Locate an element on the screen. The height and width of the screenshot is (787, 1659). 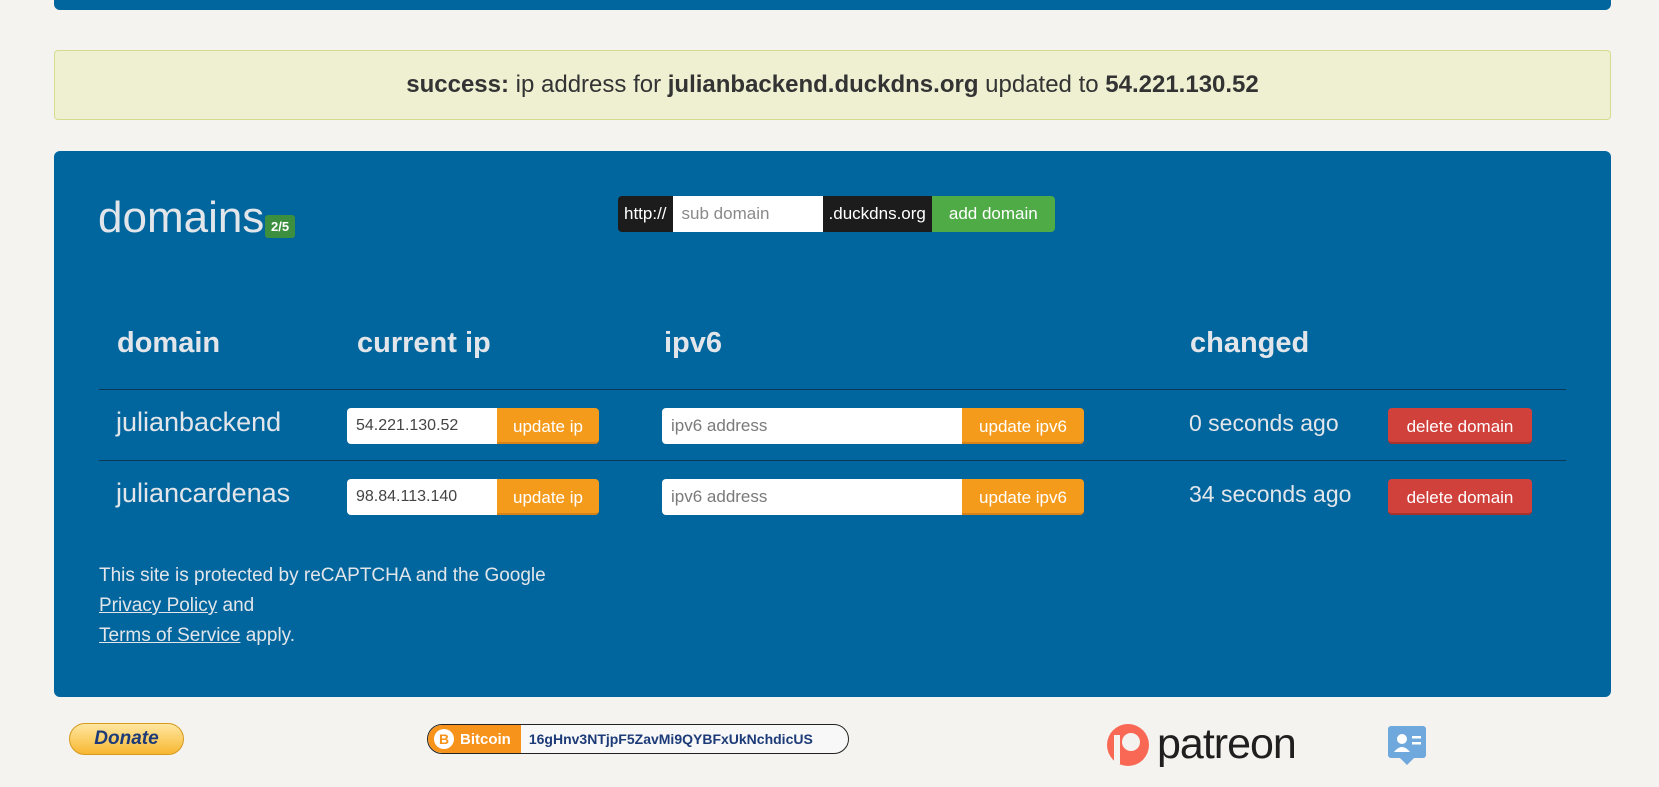
bitcoin-address: 16gHnv3NTjpF5ZavMi9QYBFxUkNchdicUS is located at coordinates (670, 739).